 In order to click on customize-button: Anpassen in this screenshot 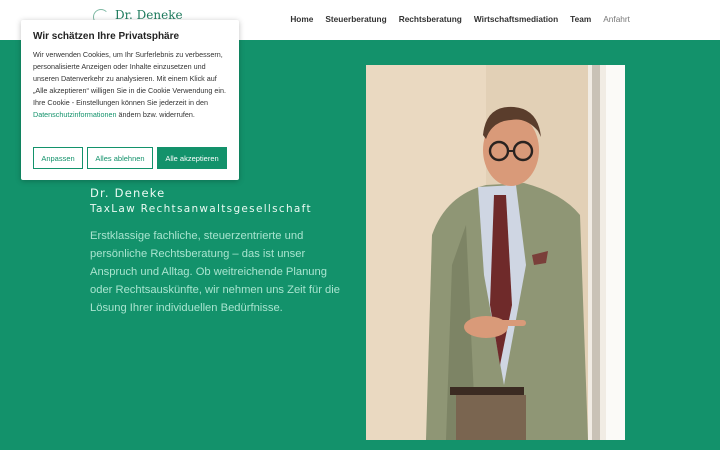, I will do `click(58, 158)`.